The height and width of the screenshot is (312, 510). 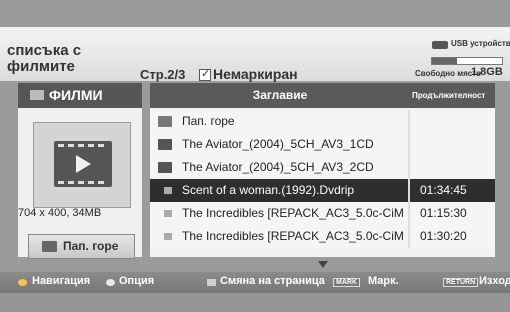 What do you see at coordinates (278, 167) in the screenshot?
I see `row-title: The Aviator_(2004)_5CH_AV3_2CD` at bounding box center [278, 167].